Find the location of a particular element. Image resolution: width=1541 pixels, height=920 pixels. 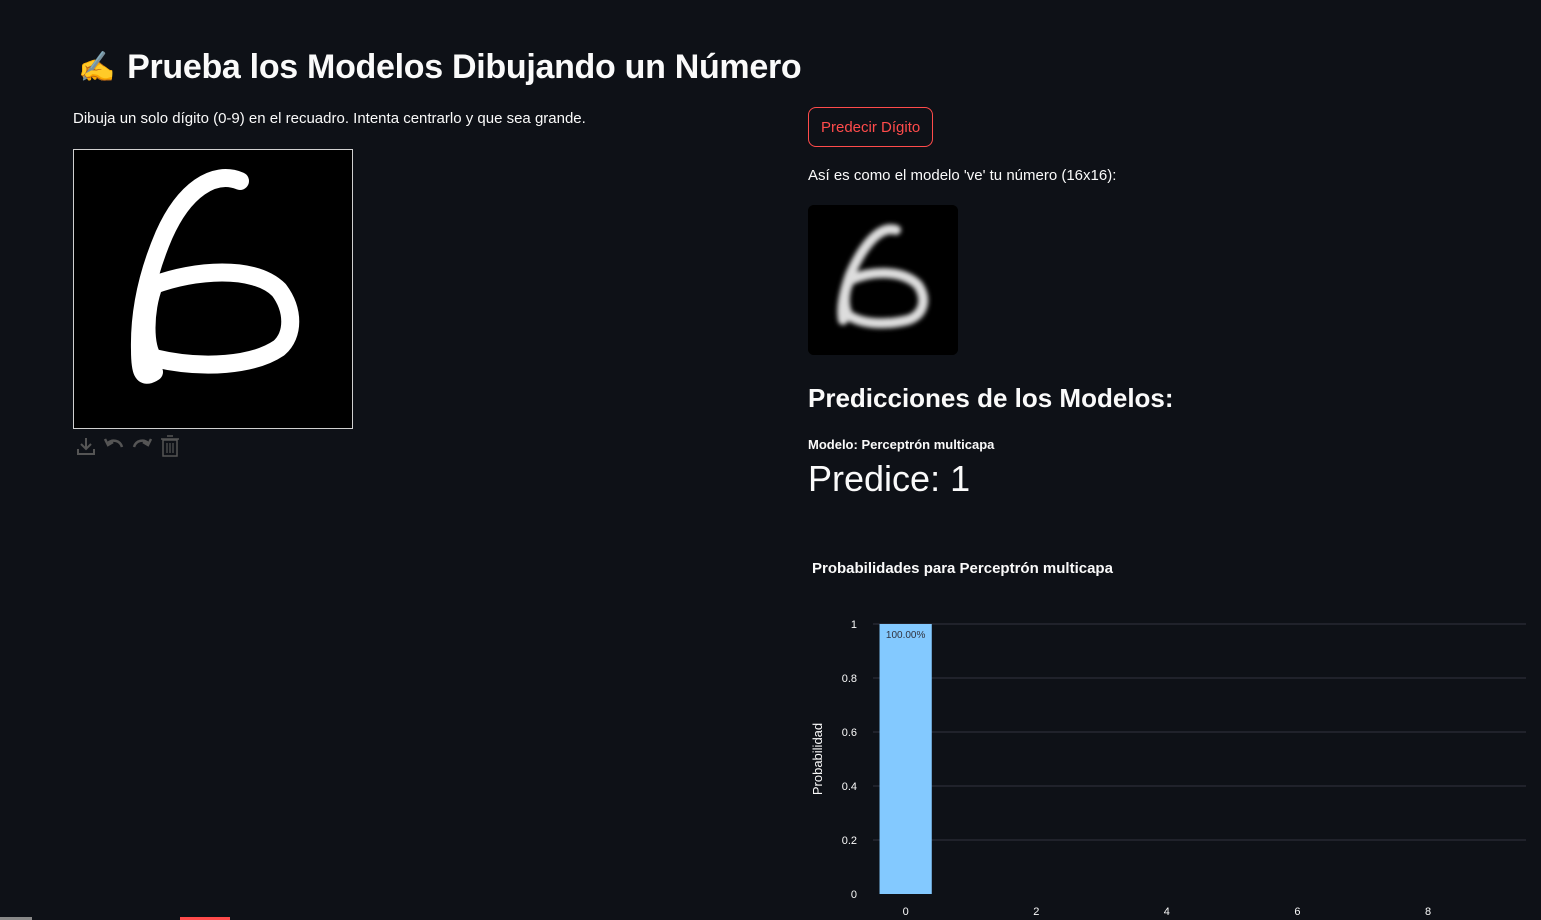

prediction-prefix: Predice: is located at coordinates (874, 478).